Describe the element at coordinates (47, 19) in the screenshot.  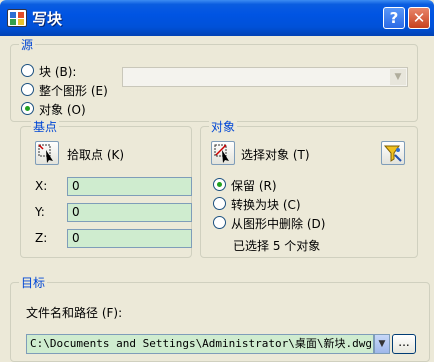
I see `window-title: 写块` at that location.